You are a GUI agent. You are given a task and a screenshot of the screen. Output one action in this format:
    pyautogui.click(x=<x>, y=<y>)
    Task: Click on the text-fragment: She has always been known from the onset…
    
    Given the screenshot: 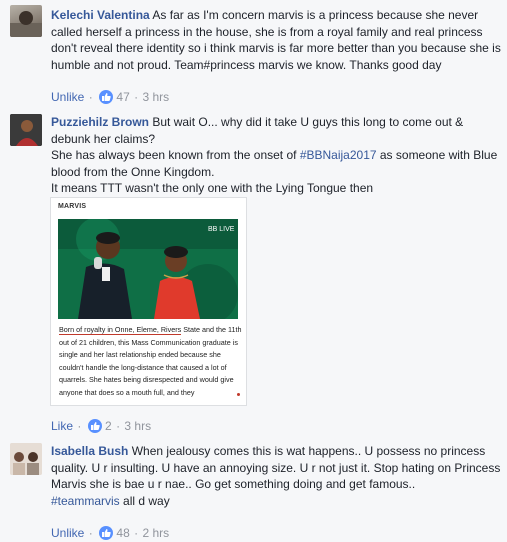 What is the action you would take?
    pyautogui.click(x=175, y=155)
    